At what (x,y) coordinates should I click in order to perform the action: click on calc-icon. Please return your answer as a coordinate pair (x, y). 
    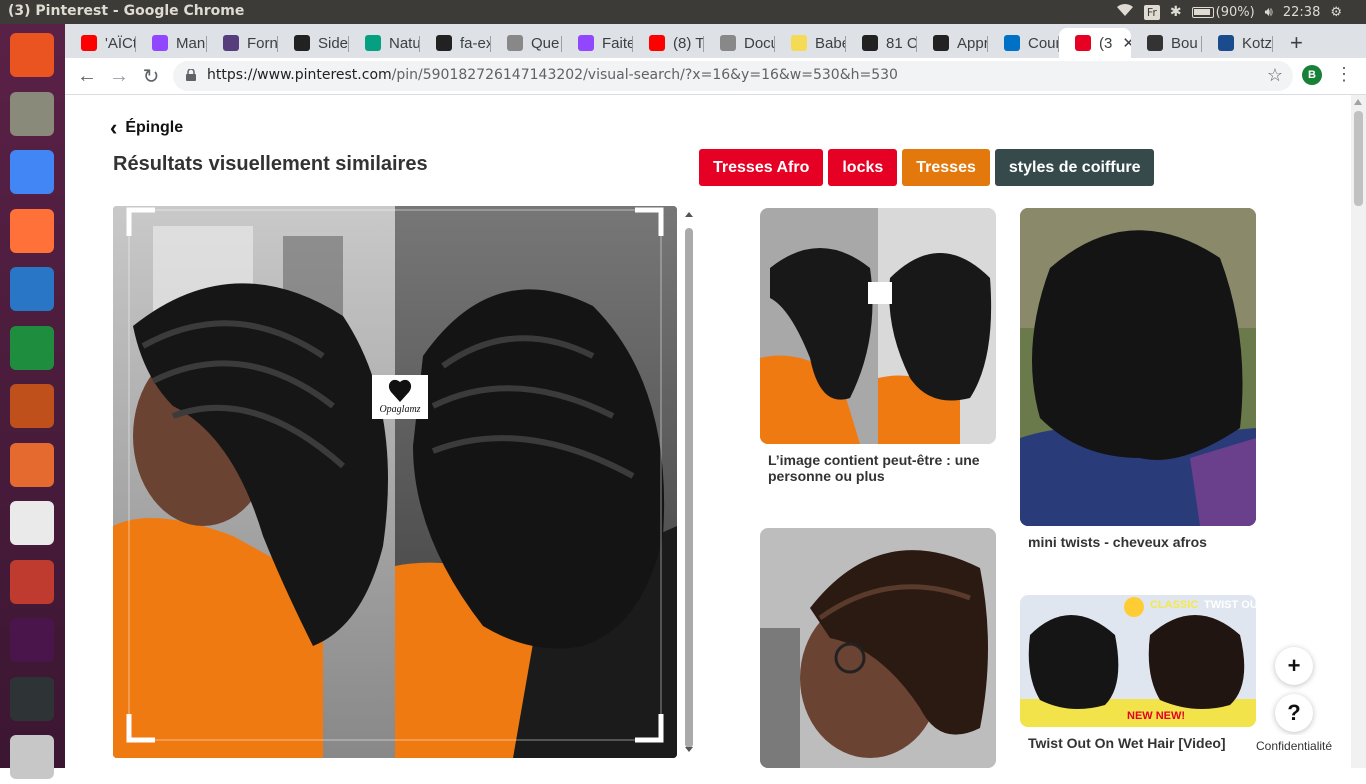
    Looking at the image, I should click on (32, 347).